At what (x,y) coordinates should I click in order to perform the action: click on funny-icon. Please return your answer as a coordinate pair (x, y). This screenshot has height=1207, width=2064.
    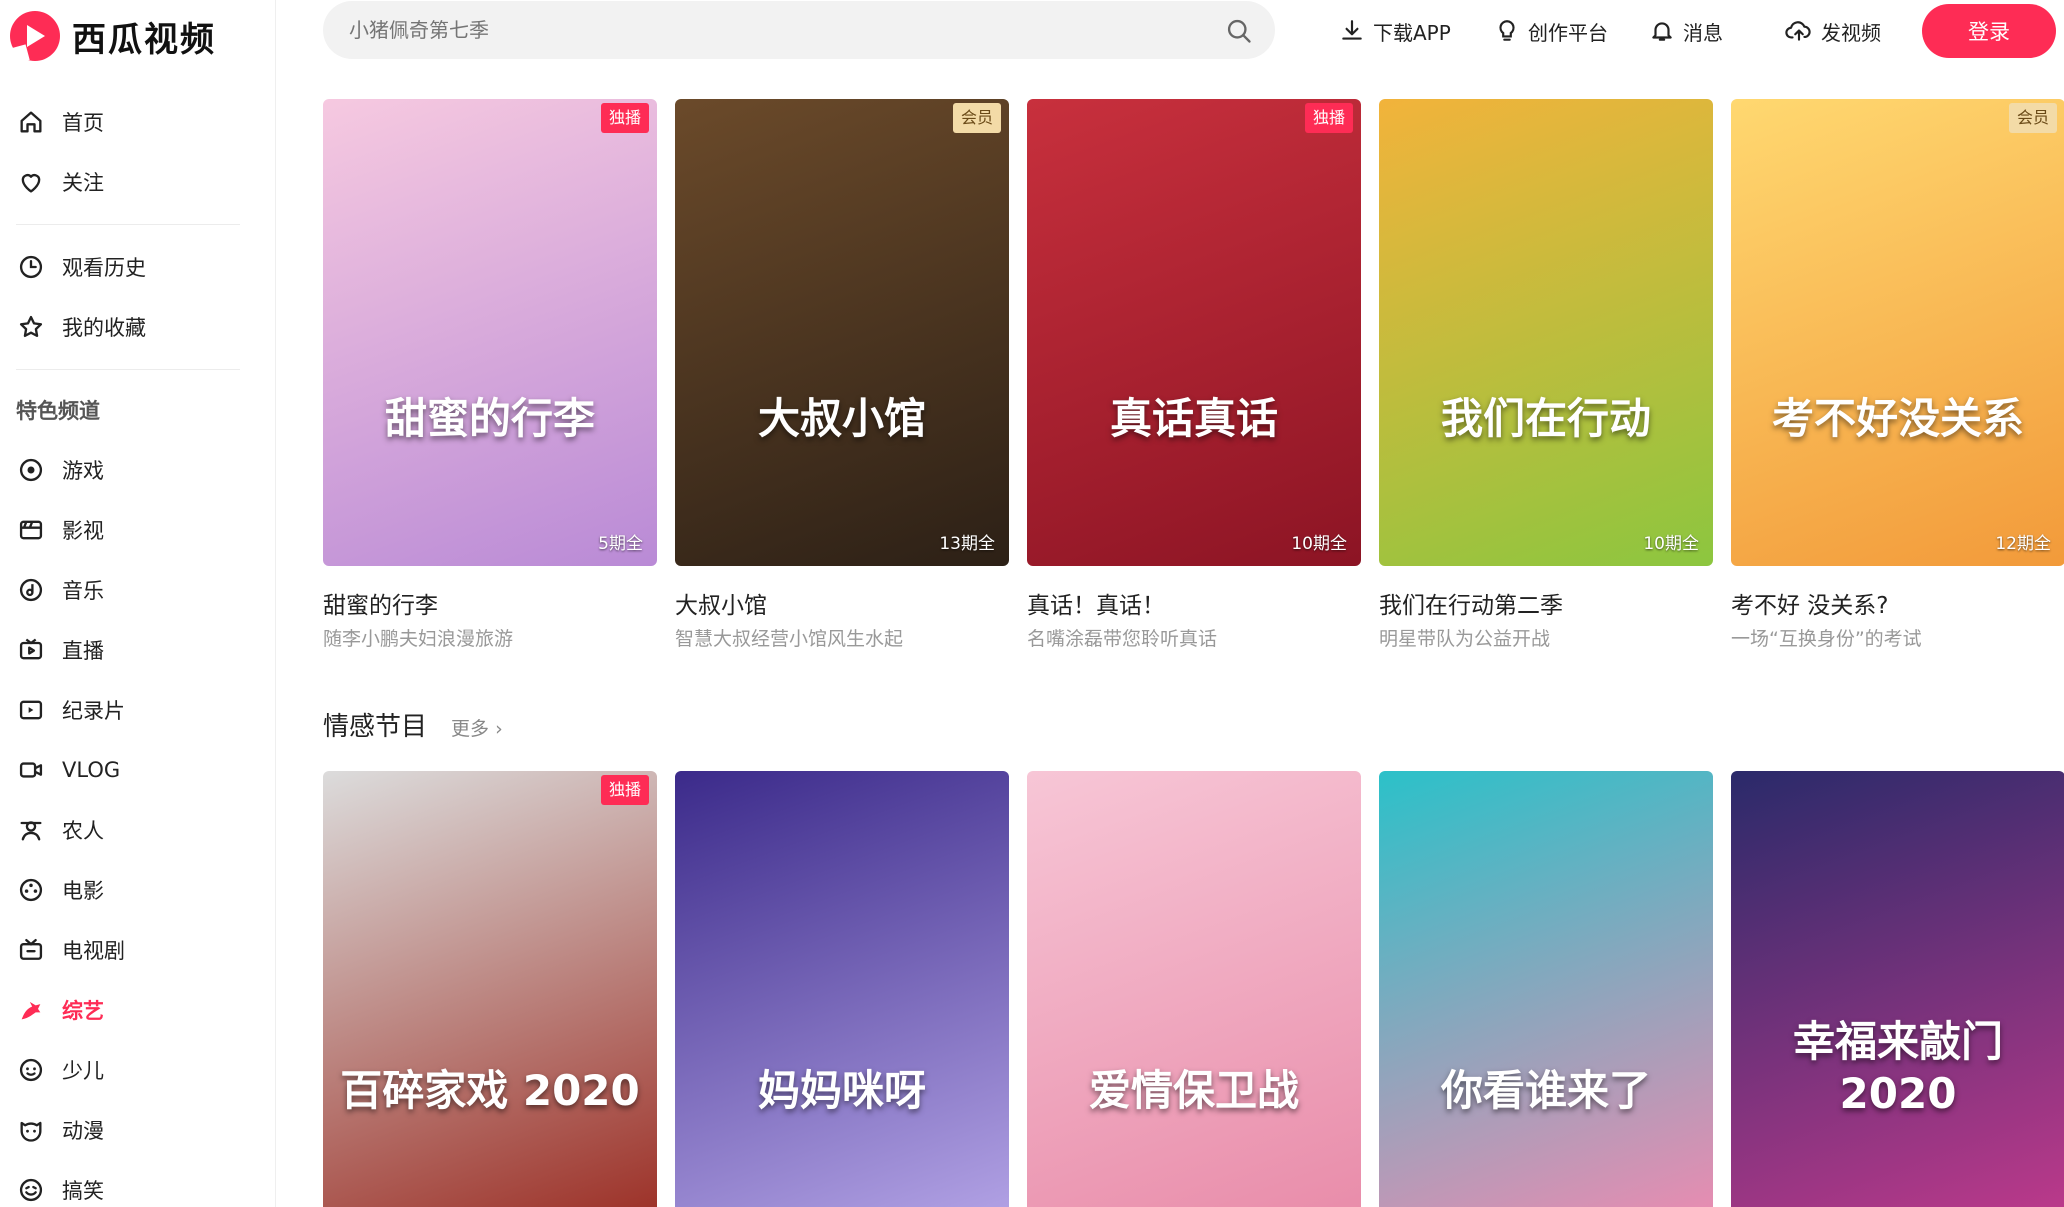
    Looking at the image, I should click on (31, 1190).